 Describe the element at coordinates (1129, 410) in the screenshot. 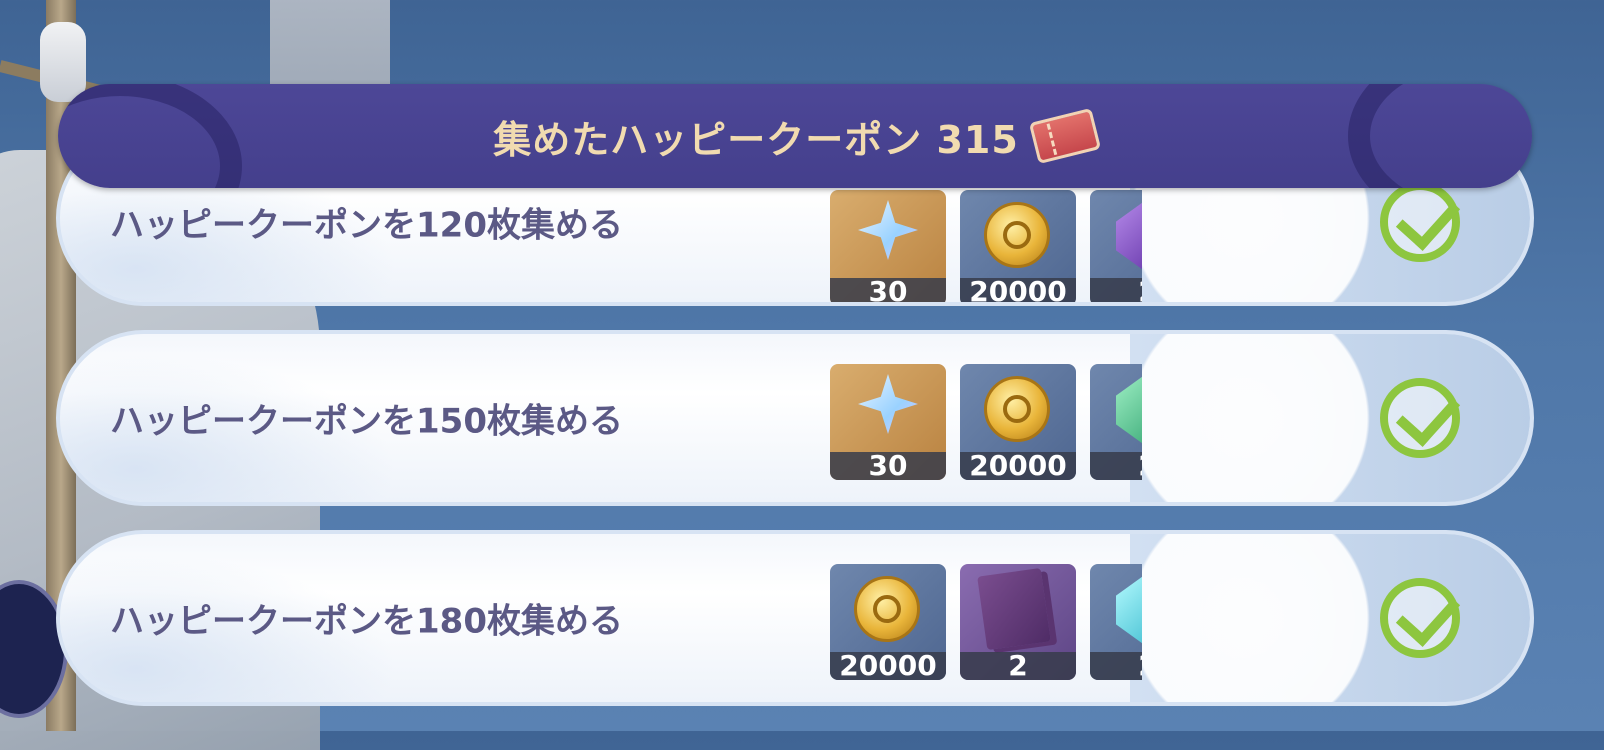

I see `green-gem-icon` at that location.